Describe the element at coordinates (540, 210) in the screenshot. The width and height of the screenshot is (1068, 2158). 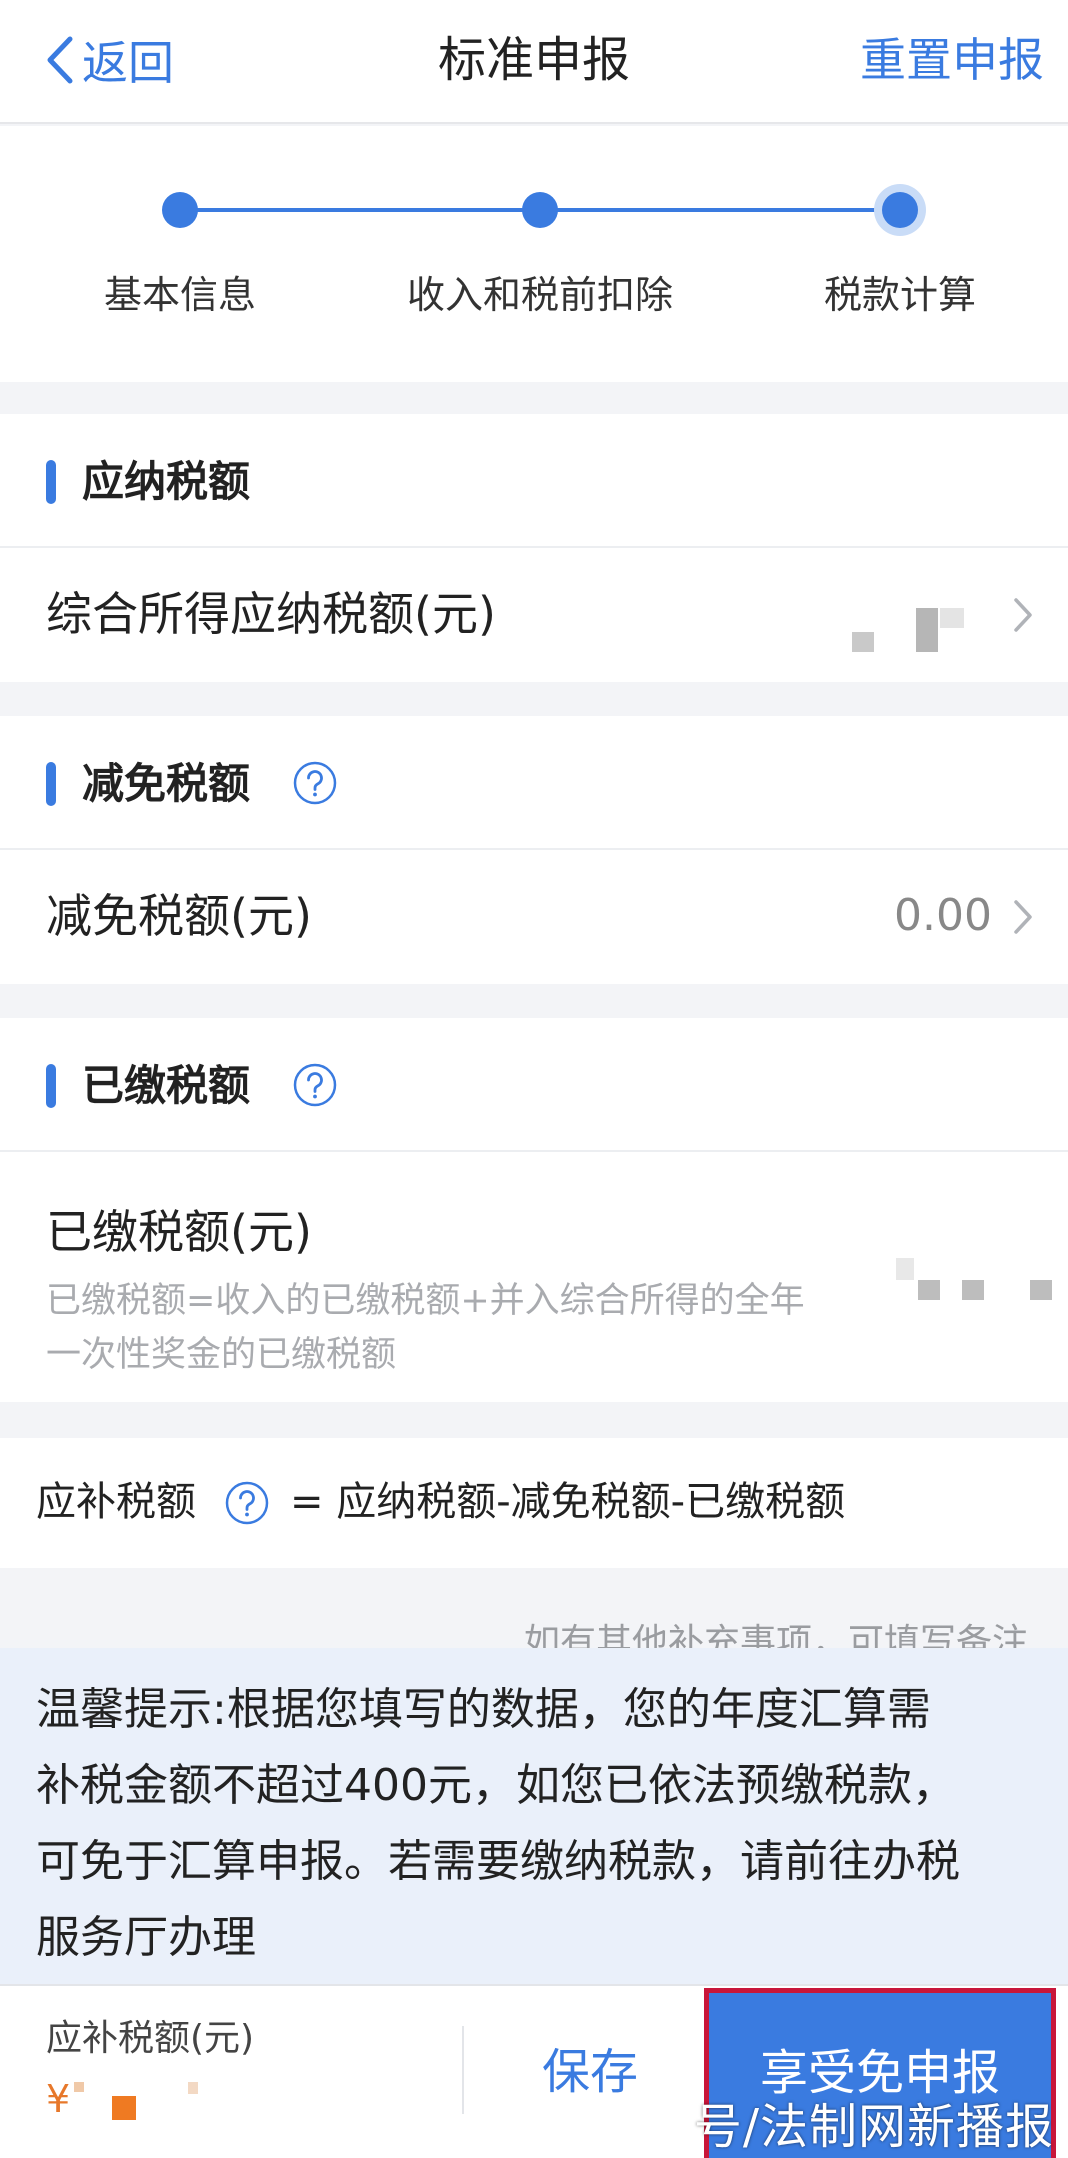
I see `step-dot-income` at that location.